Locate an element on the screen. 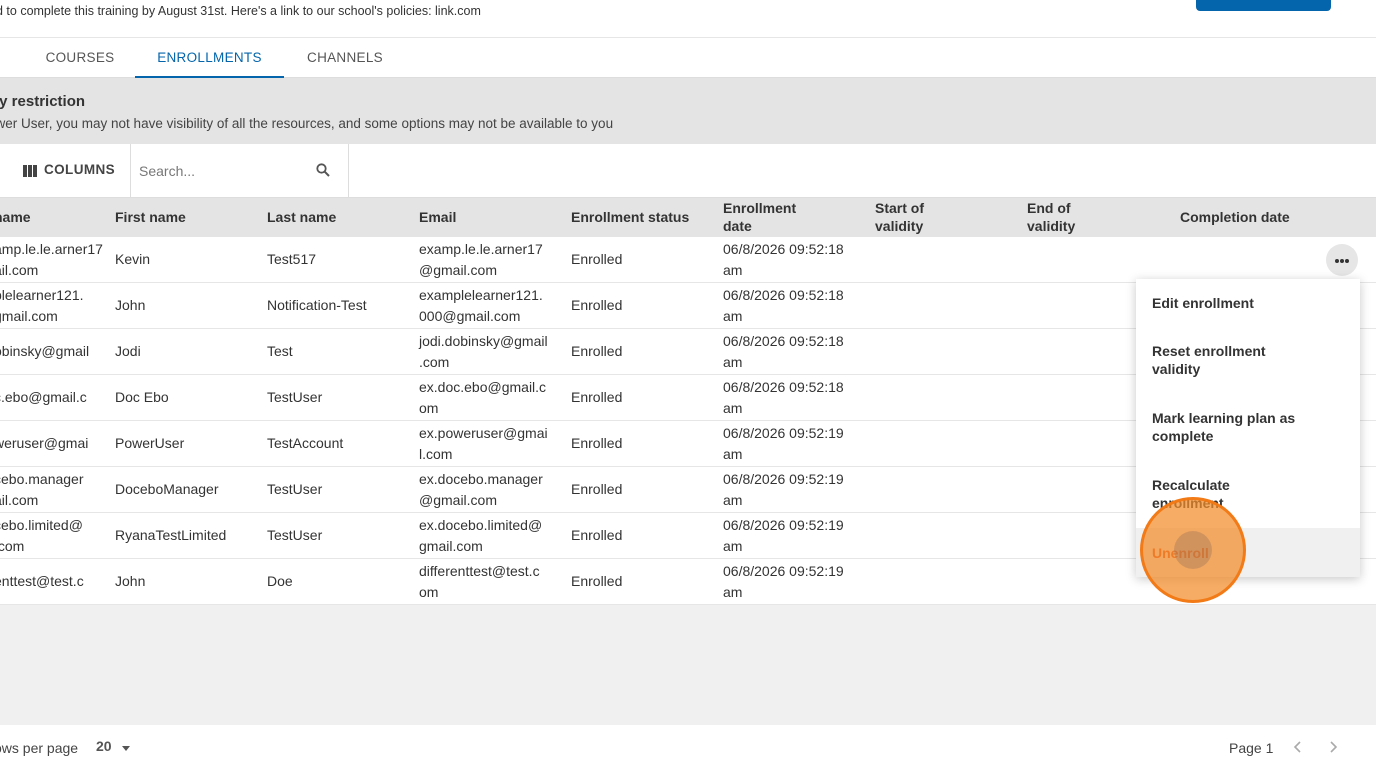  header-line: End of is located at coordinates (1049, 208).